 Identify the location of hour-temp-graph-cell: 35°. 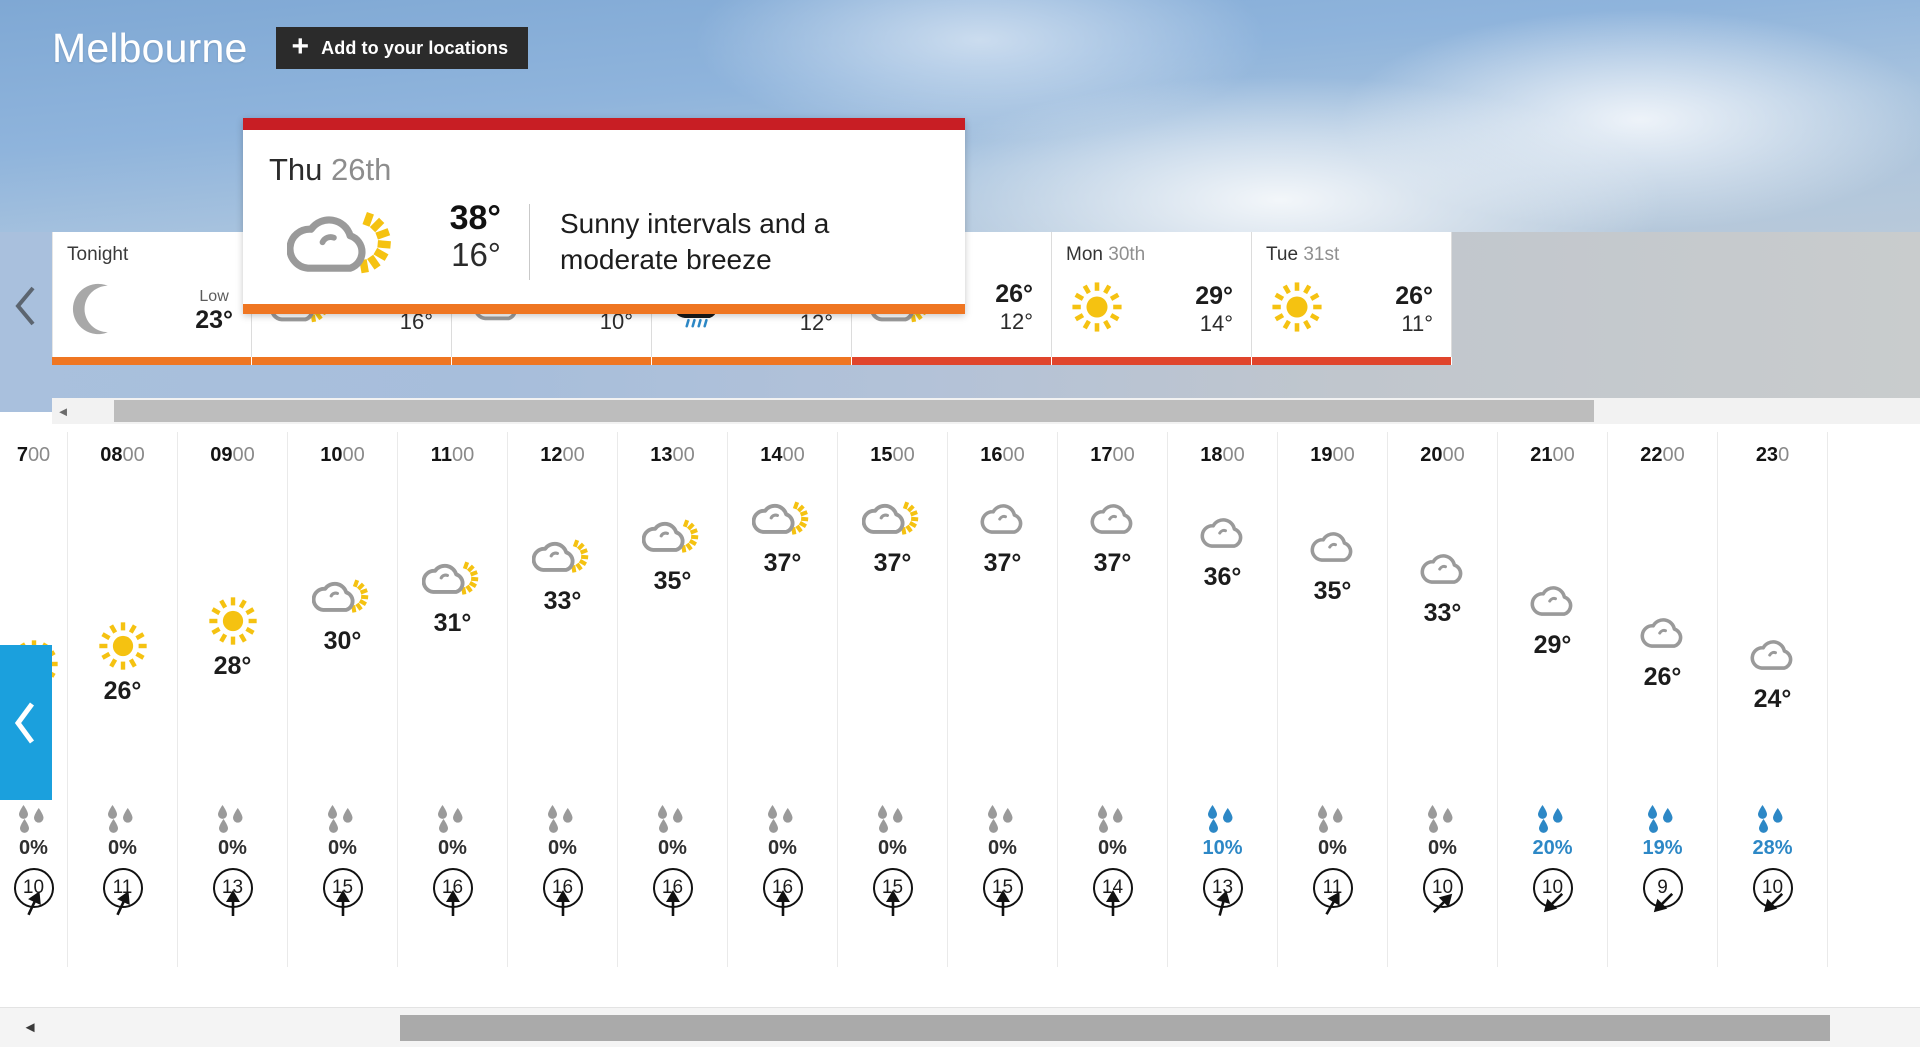
(1332, 632).